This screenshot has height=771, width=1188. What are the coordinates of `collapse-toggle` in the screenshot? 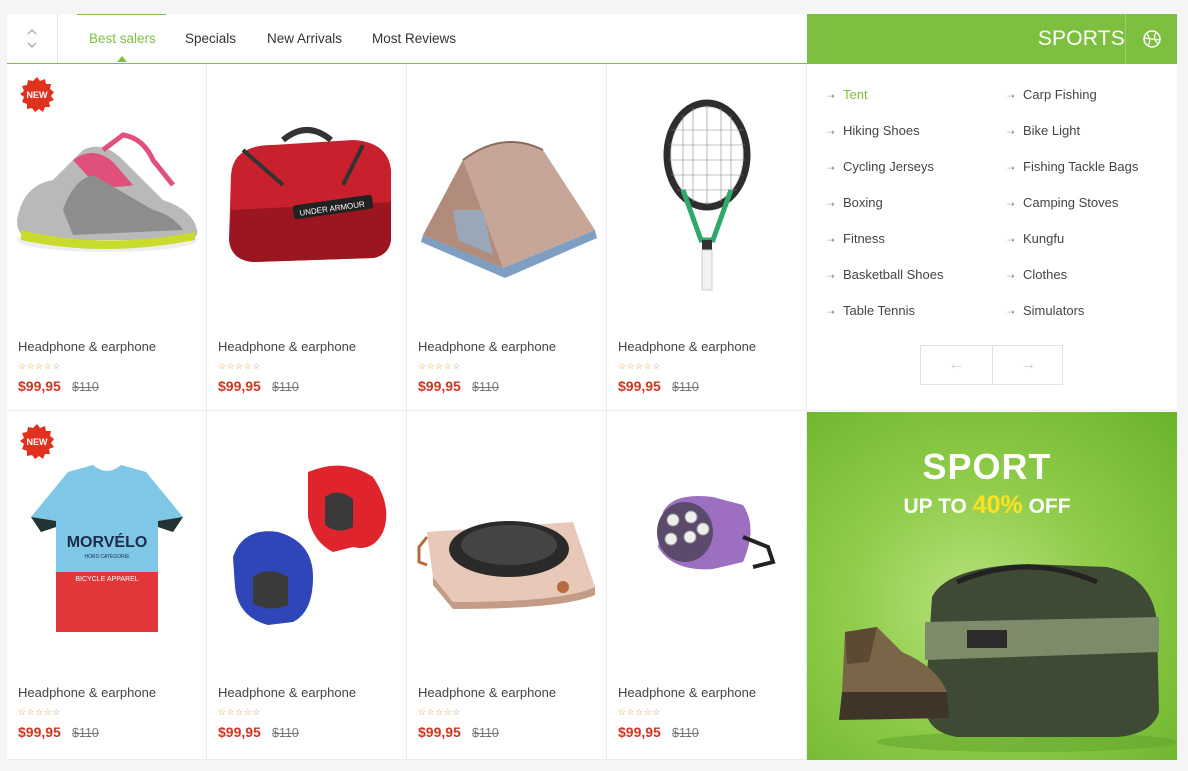 It's located at (32, 38).